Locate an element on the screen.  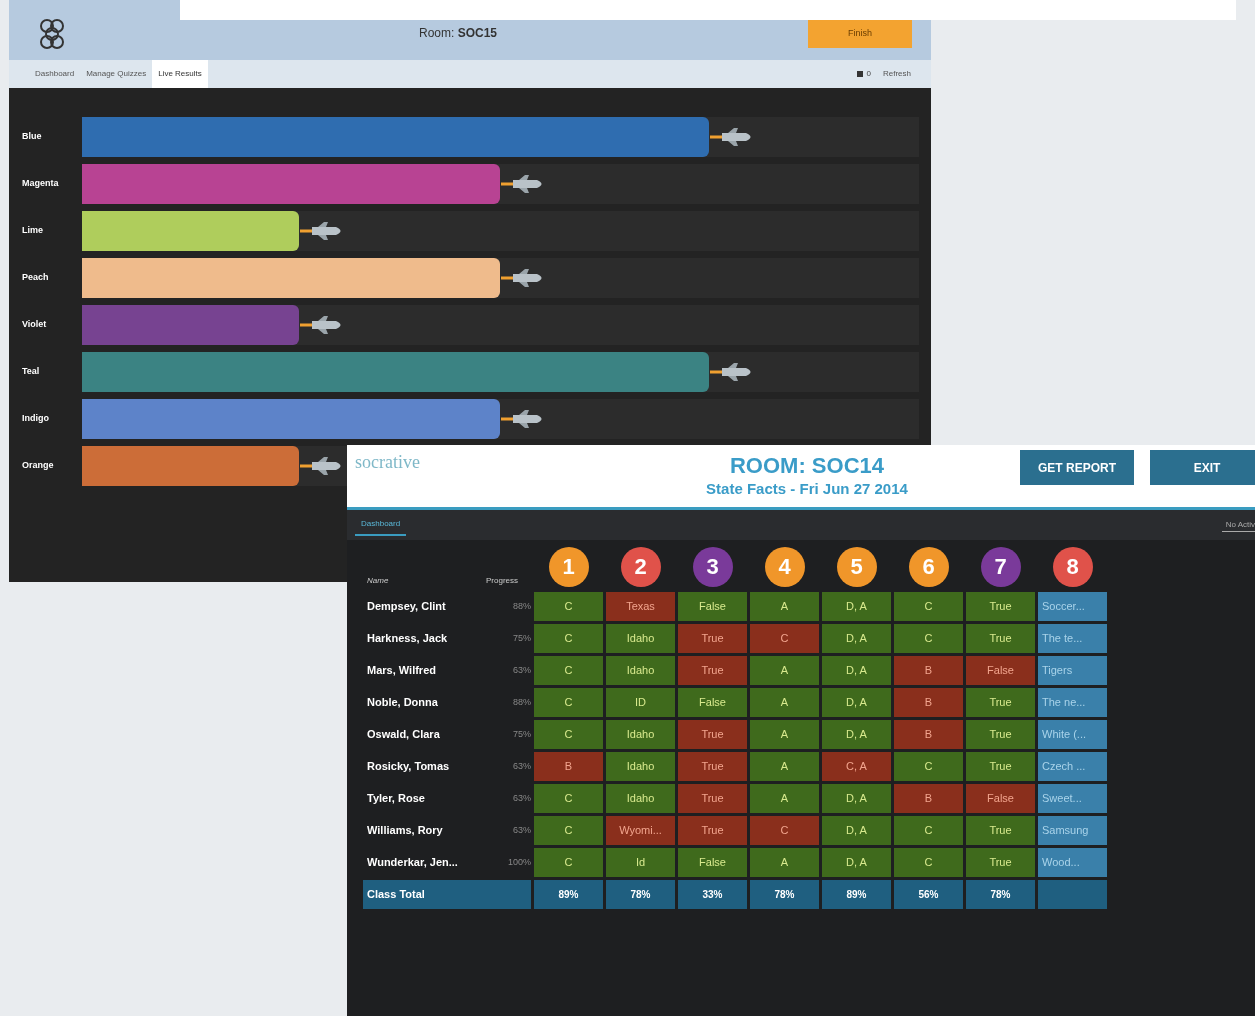
get-report-button: GET REPORT is located at coordinates (1077, 467).